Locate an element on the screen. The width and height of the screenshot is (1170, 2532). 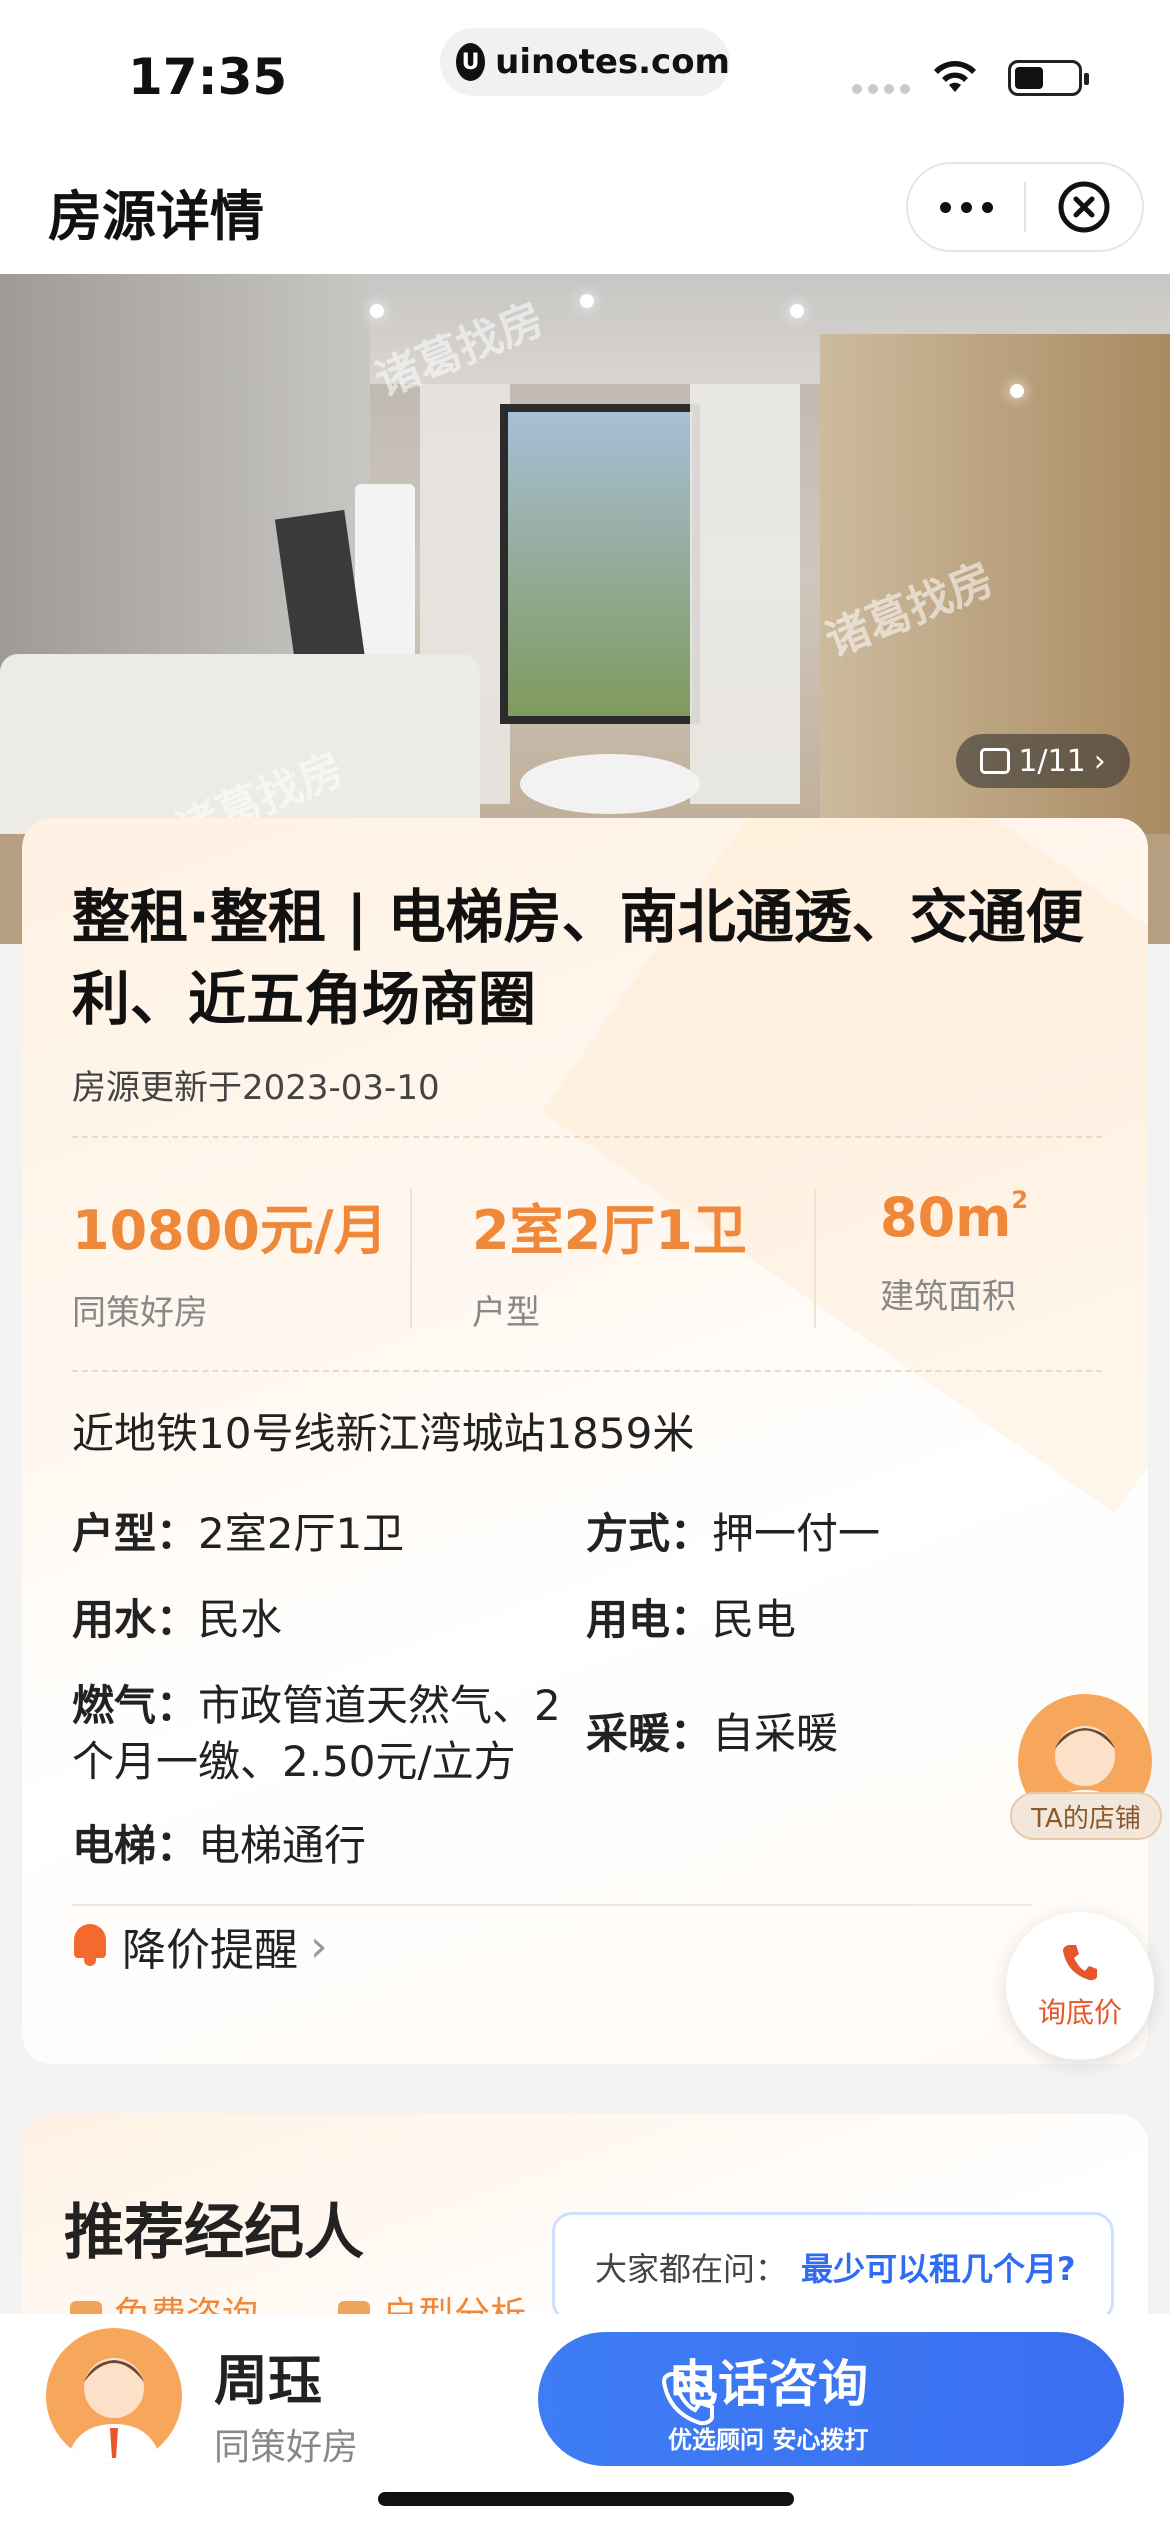
nav-bar: 房源详情 is located at coordinates (585, 207).